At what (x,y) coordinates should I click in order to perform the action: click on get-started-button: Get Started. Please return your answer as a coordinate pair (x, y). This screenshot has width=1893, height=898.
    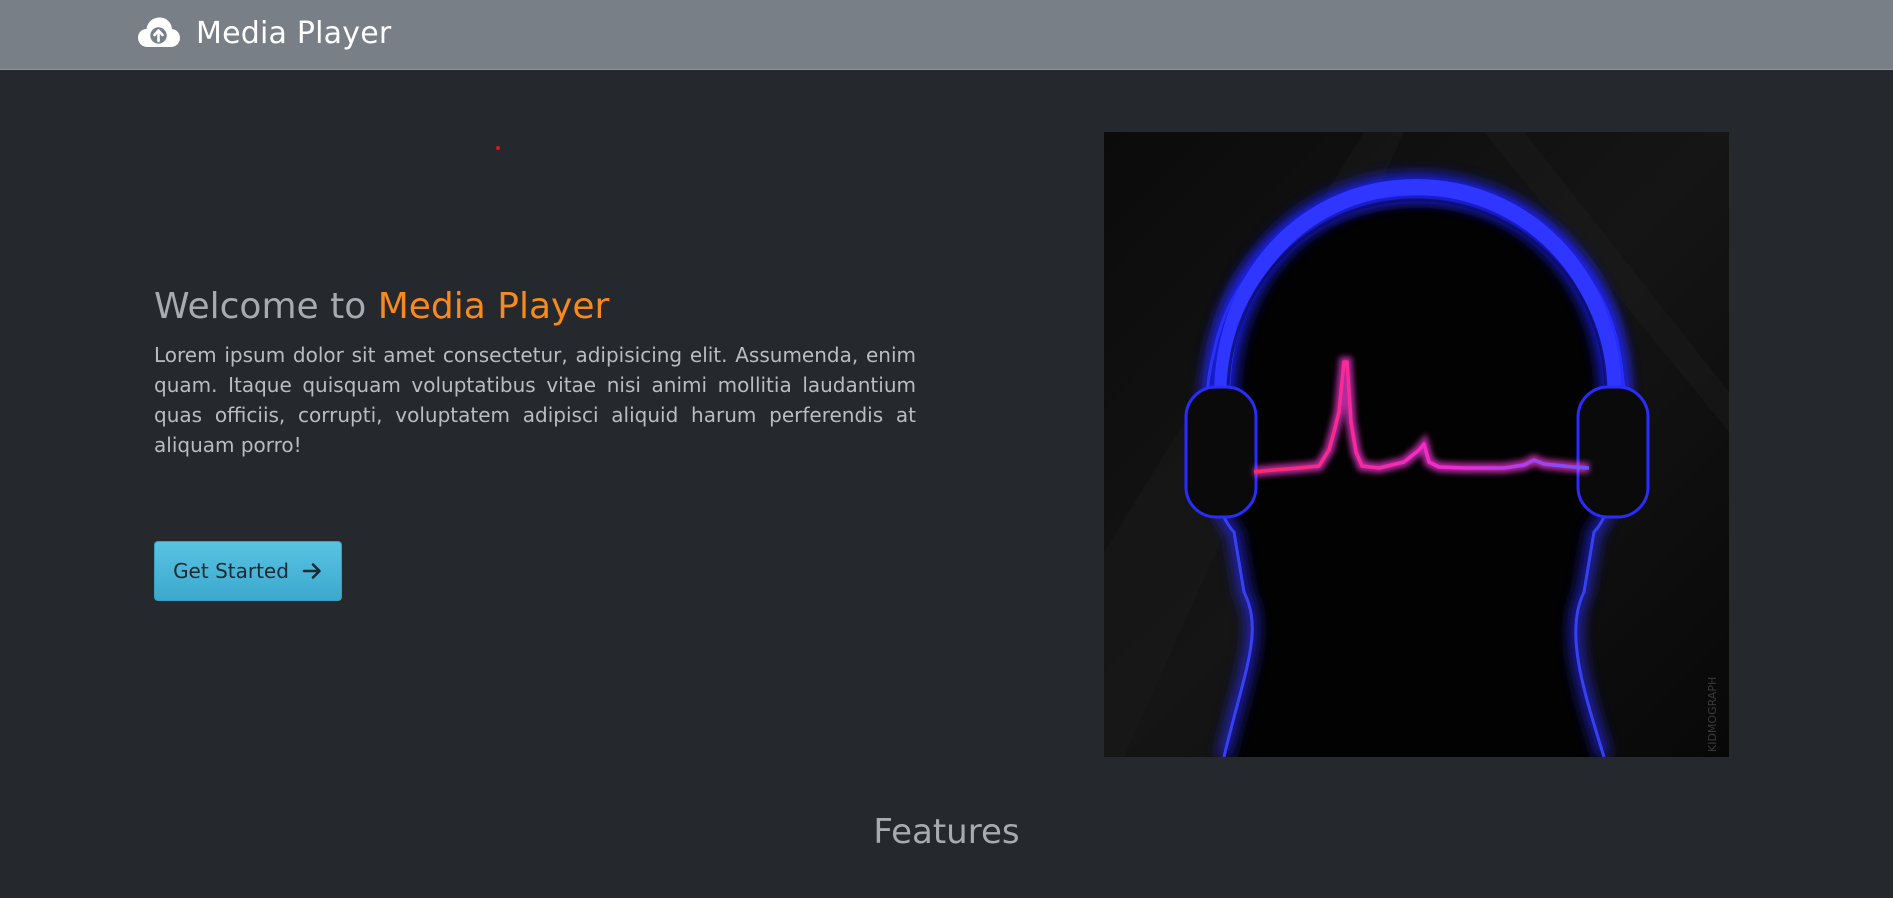
    Looking at the image, I should click on (248, 571).